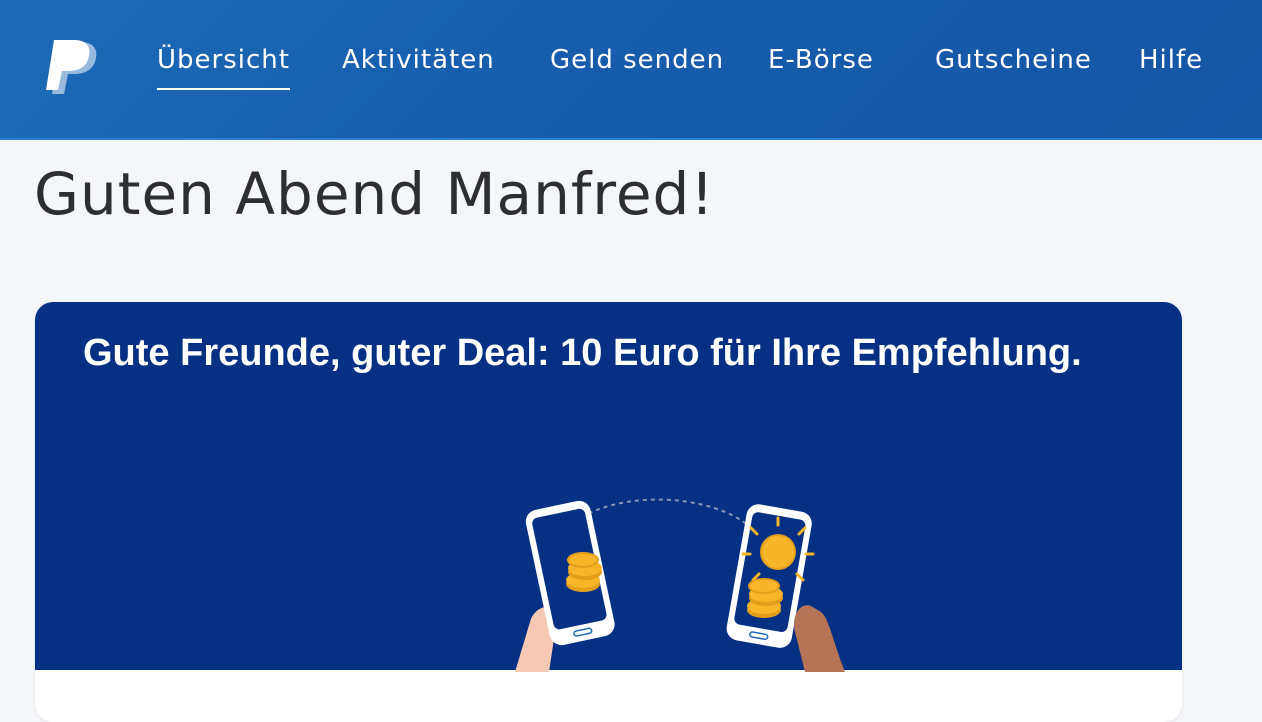 The image size is (1262, 722). Describe the element at coordinates (374, 194) in the screenshot. I see `greeting-heading: Guten Abend Manfred!` at that location.